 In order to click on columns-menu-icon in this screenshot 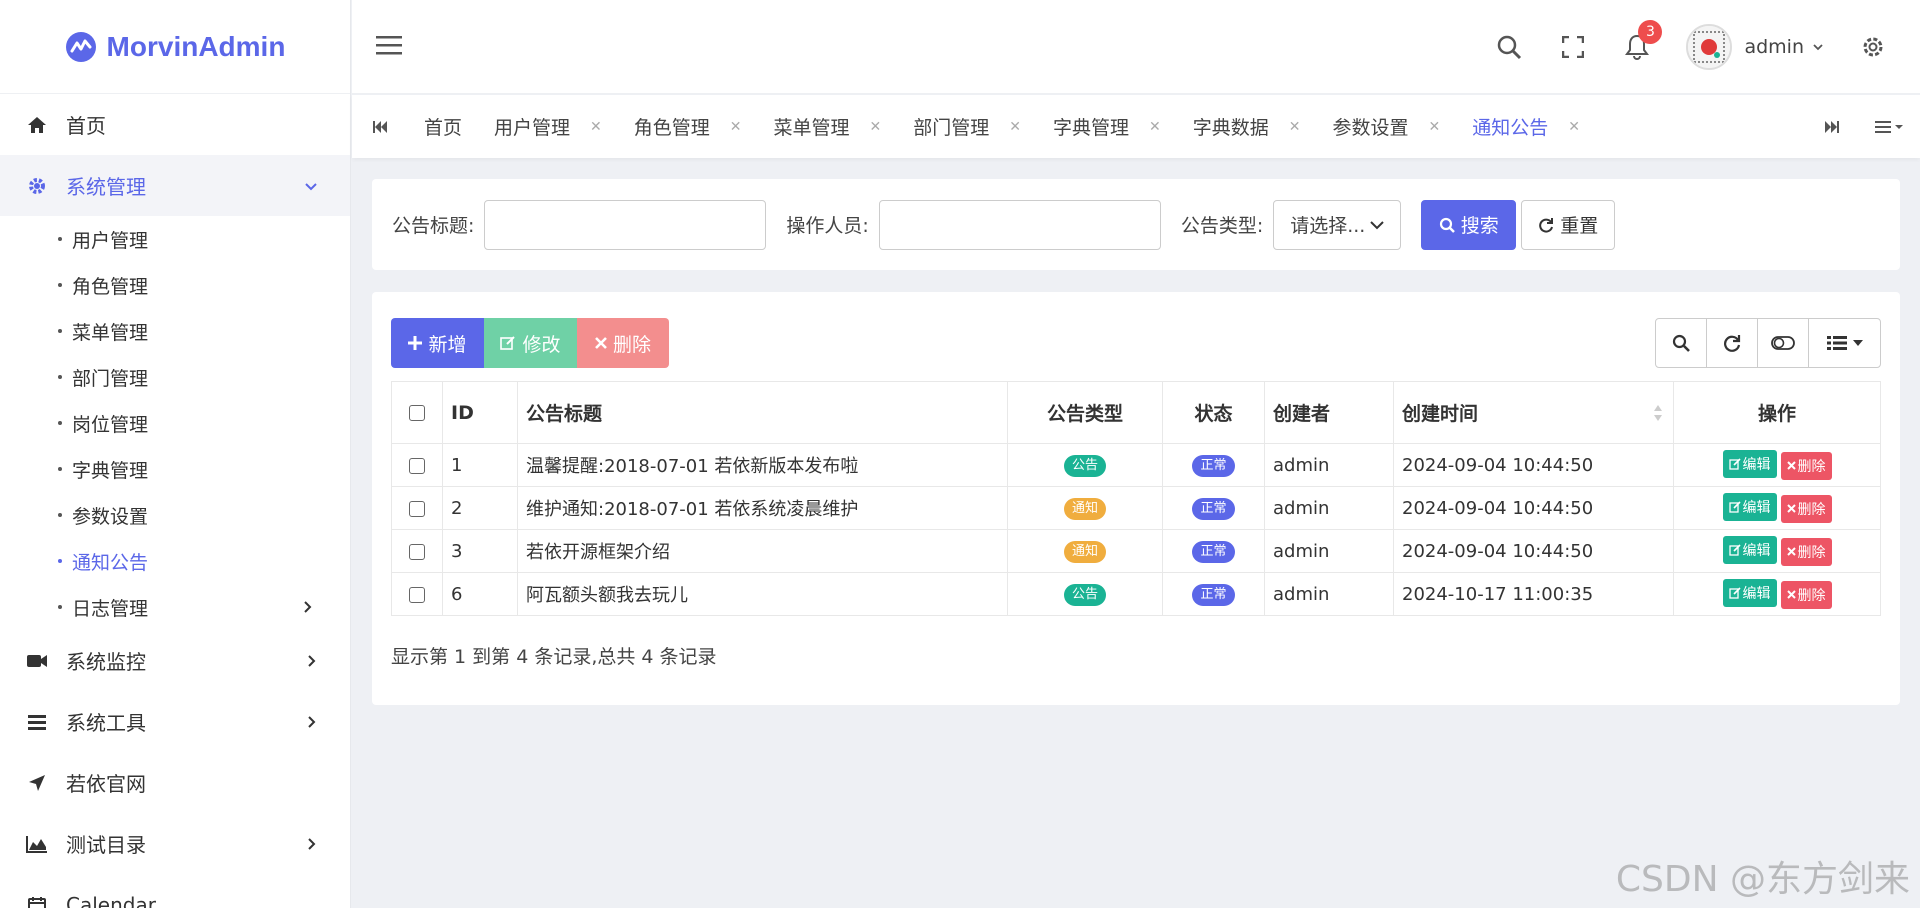, I will do `click(1844, 343)`.